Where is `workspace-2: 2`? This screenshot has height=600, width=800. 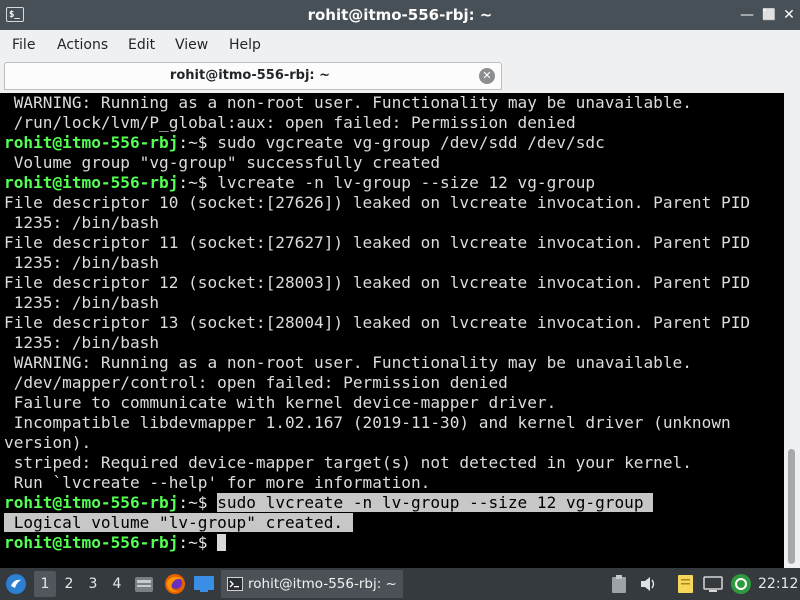 workspace-2: 2 is located at coordinates (69, 584).